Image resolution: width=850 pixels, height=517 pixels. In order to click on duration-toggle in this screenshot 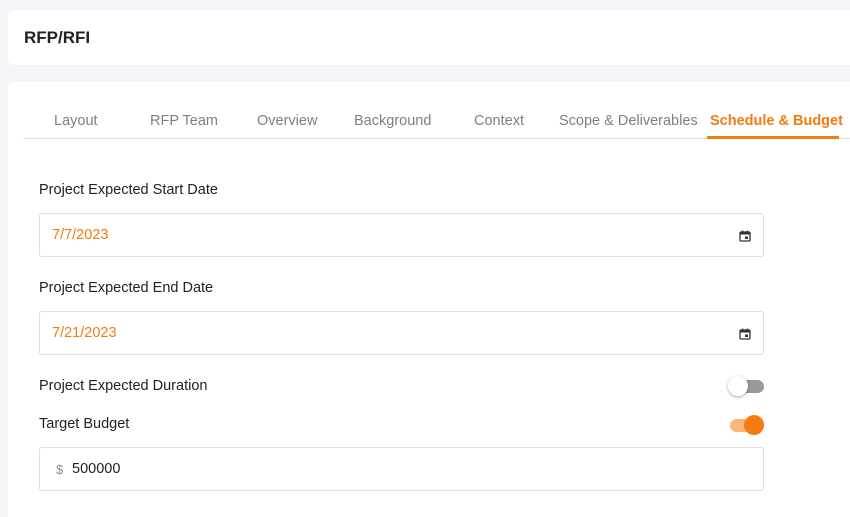, I will do `click(746, 386)`.